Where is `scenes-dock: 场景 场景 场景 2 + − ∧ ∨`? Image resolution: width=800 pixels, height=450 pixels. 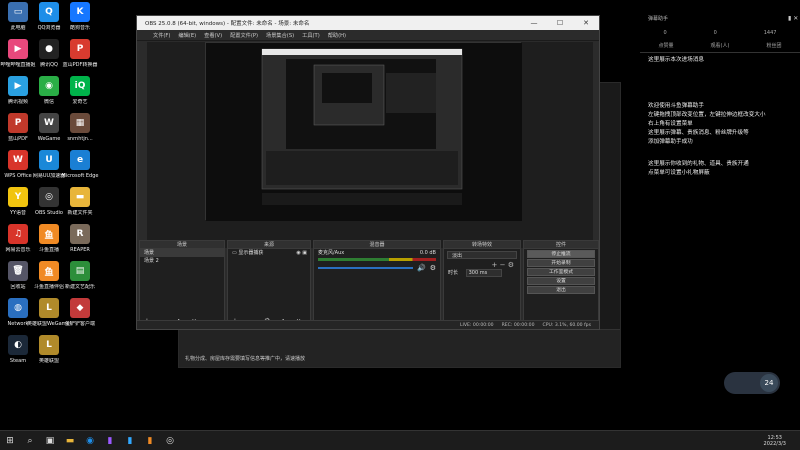 scenes-dock: 场景 场景 场景 2 + − ∧ ∨ is located at coordinates (182, 284).